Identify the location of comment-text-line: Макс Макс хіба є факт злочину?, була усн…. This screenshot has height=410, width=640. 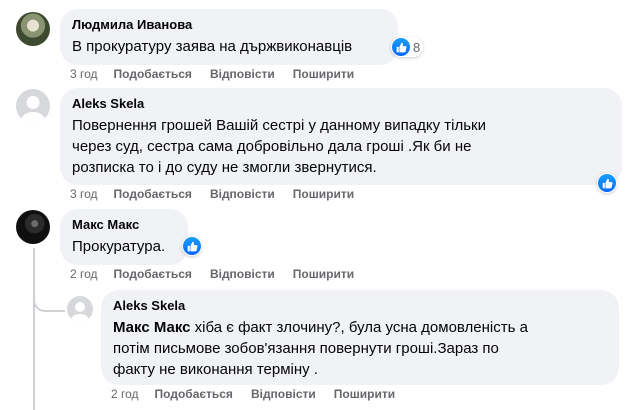
(360, 327).